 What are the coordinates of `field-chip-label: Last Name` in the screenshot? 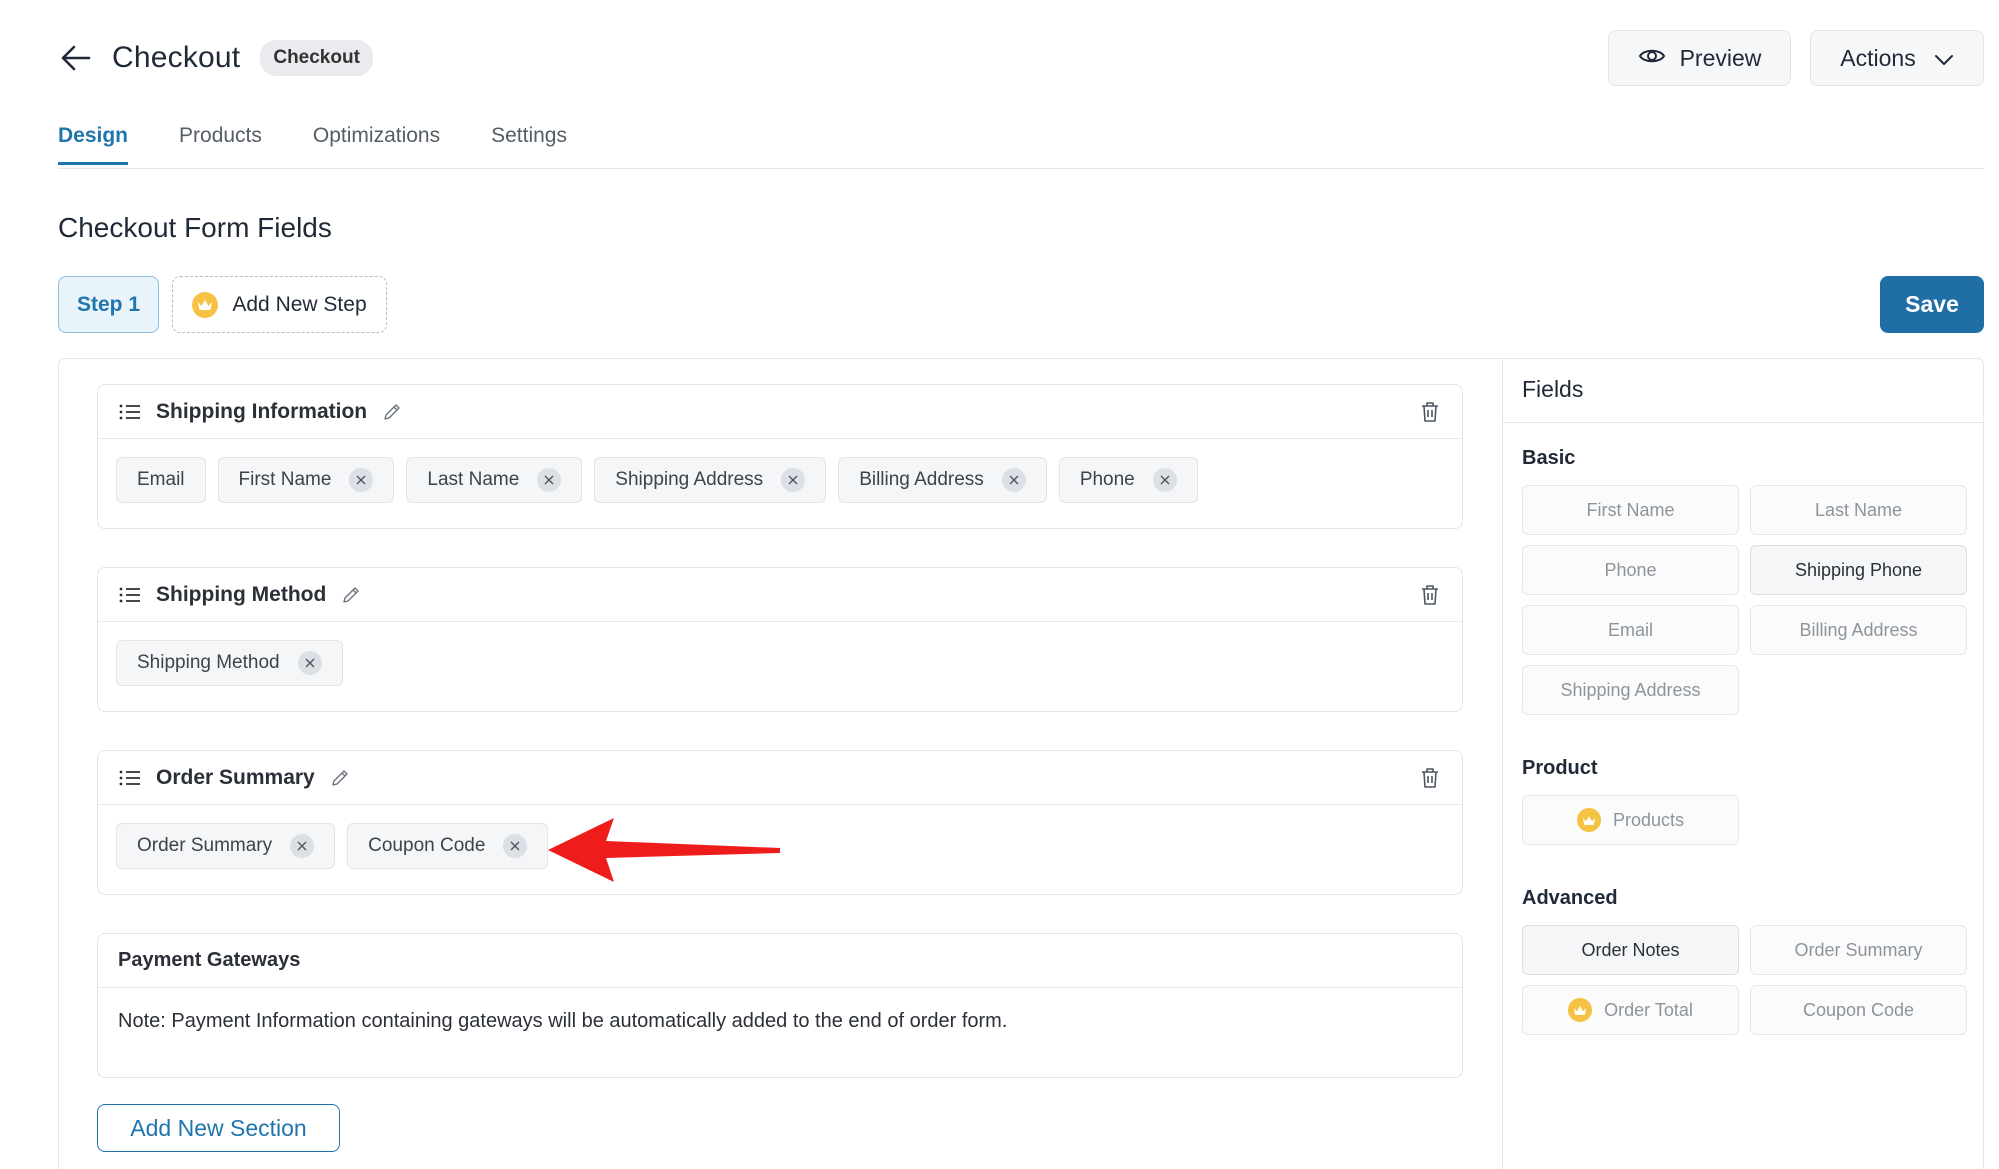 It's located at (473, 479).